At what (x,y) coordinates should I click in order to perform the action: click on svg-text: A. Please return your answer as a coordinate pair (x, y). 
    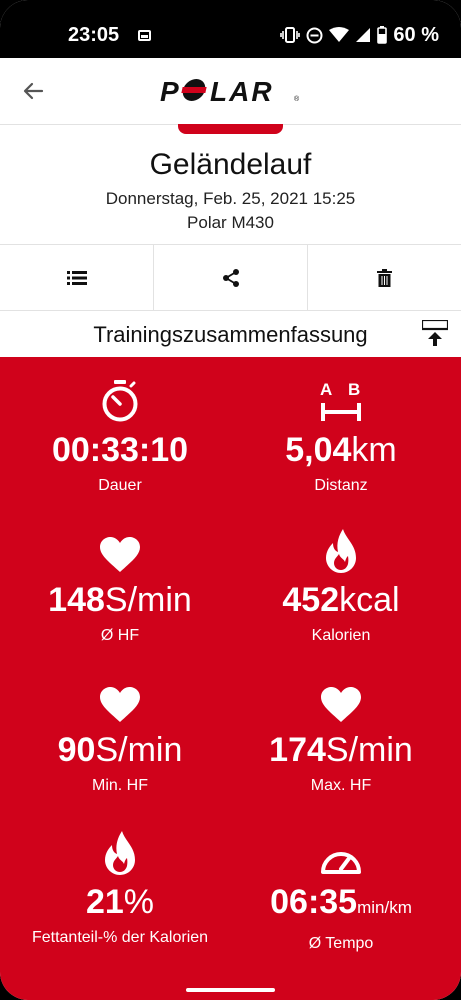
    Looking at the image, I should click on (326, 389).